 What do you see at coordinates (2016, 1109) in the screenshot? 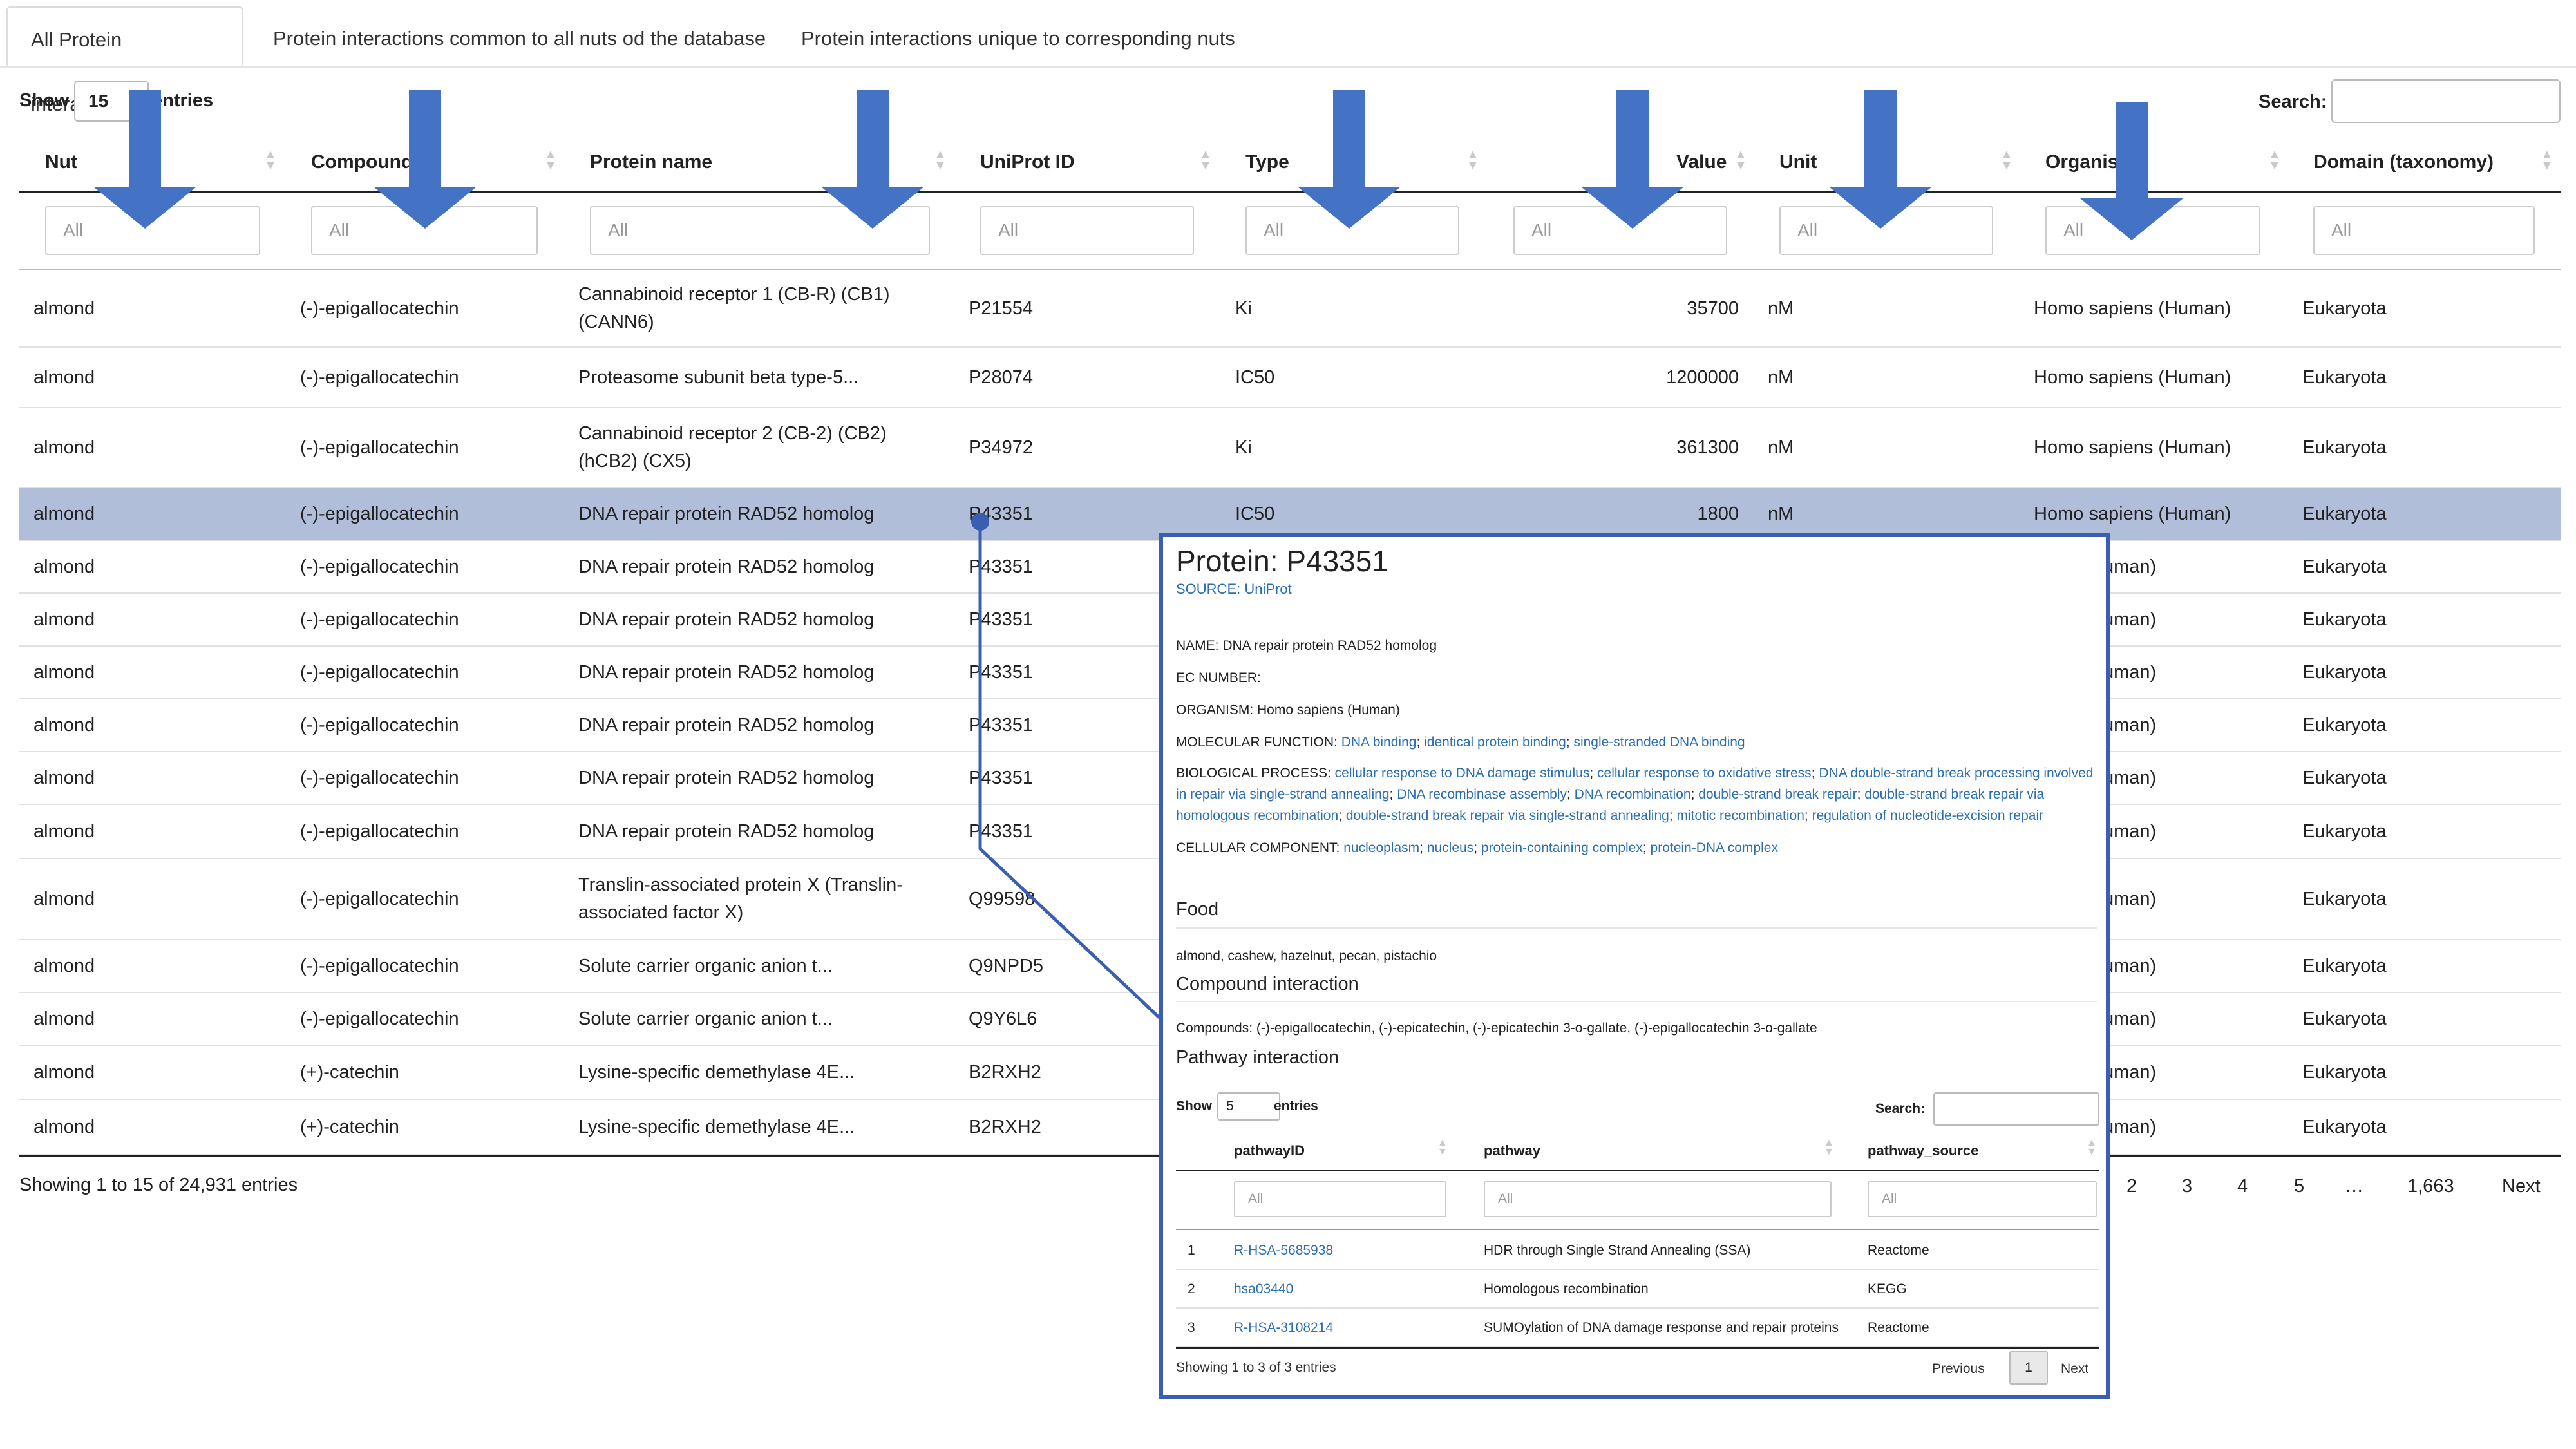
I see `inner-search-input` at bounding box center [2016, 1109].